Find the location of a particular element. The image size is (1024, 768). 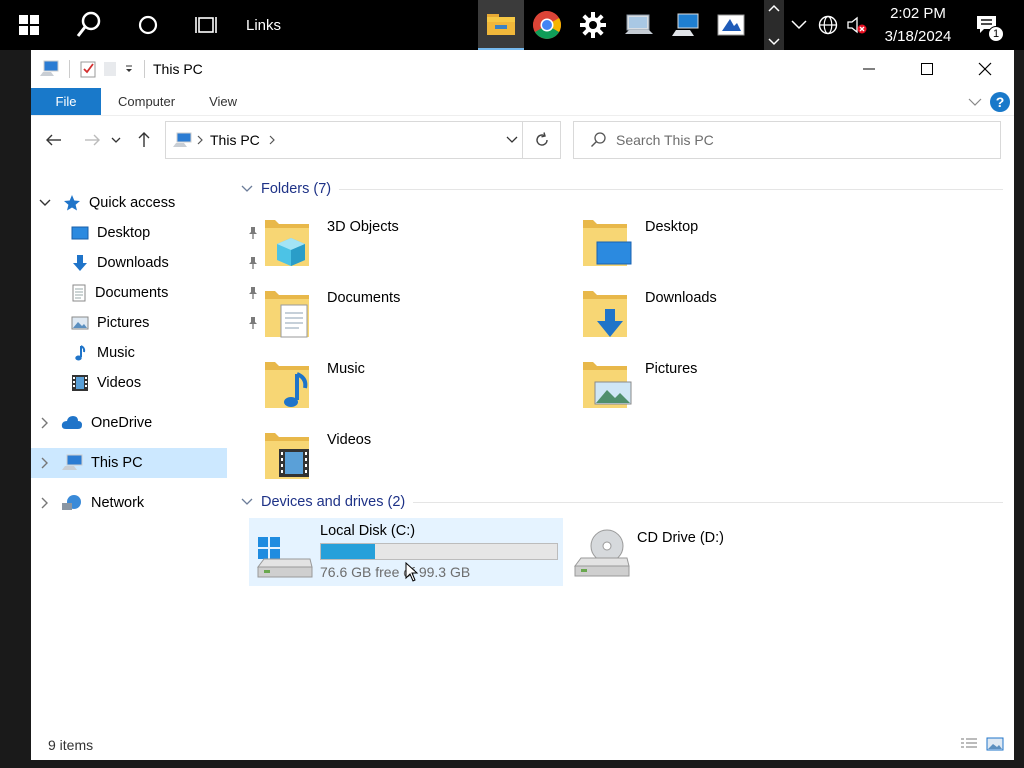

close-button is located at coordinates (985, 69).